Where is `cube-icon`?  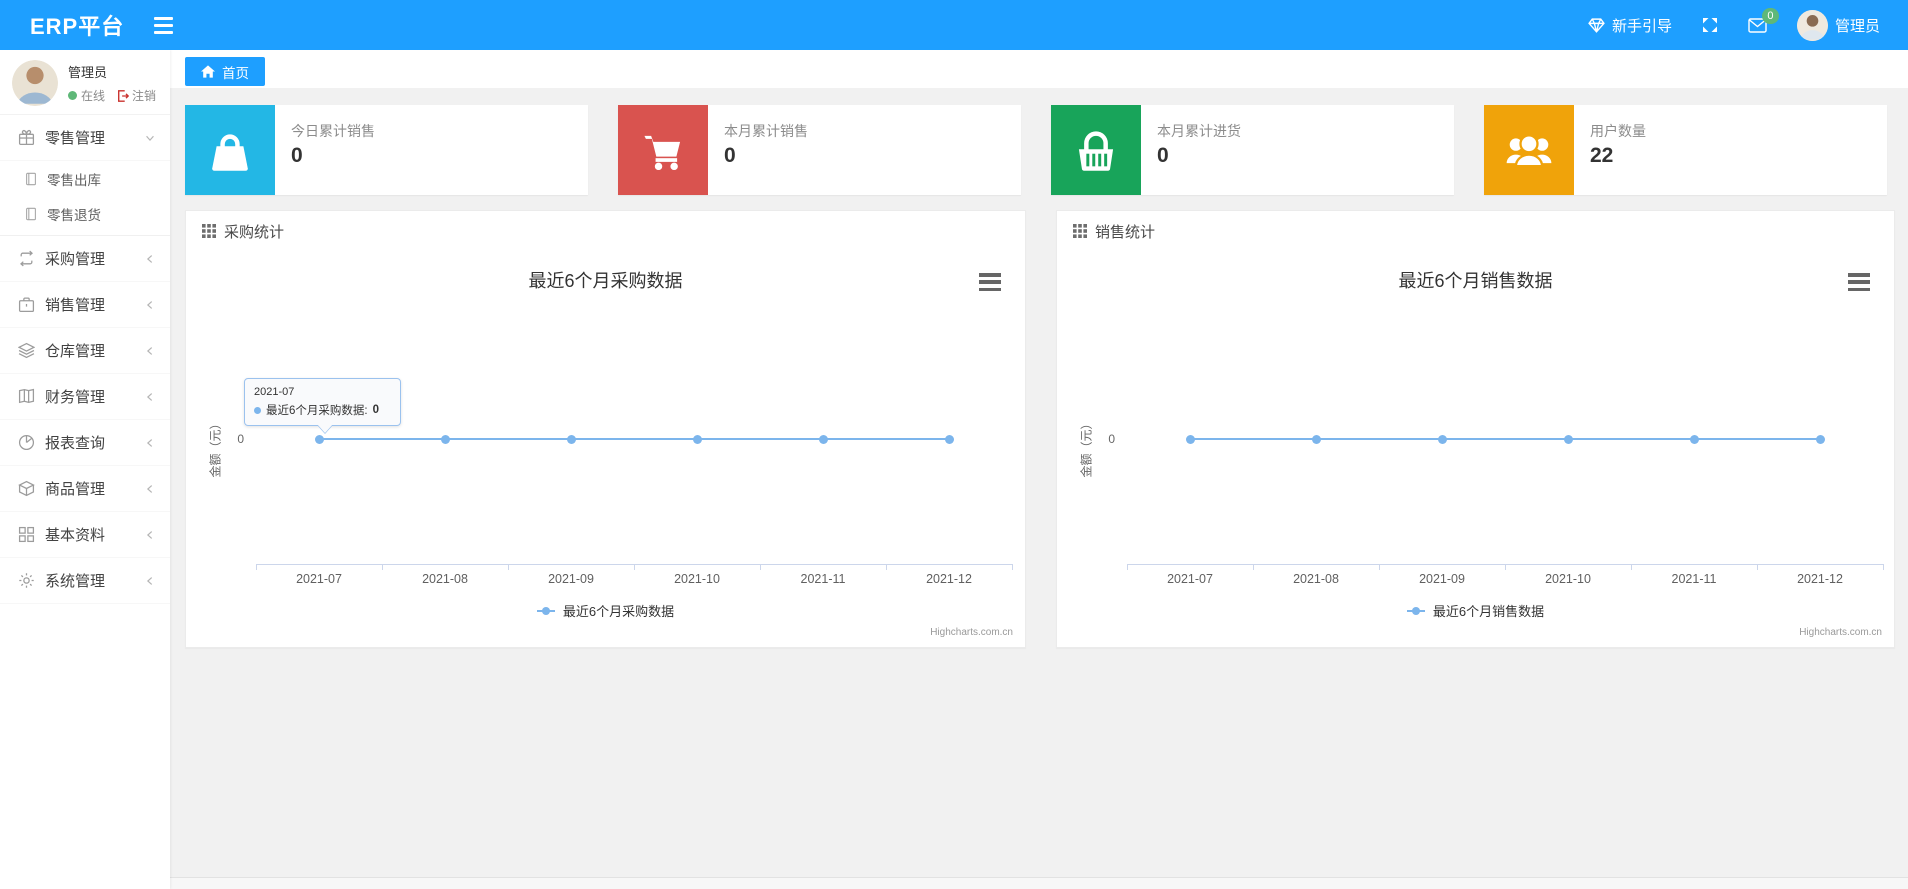
cube-icon is located at coordinates (26, 488).